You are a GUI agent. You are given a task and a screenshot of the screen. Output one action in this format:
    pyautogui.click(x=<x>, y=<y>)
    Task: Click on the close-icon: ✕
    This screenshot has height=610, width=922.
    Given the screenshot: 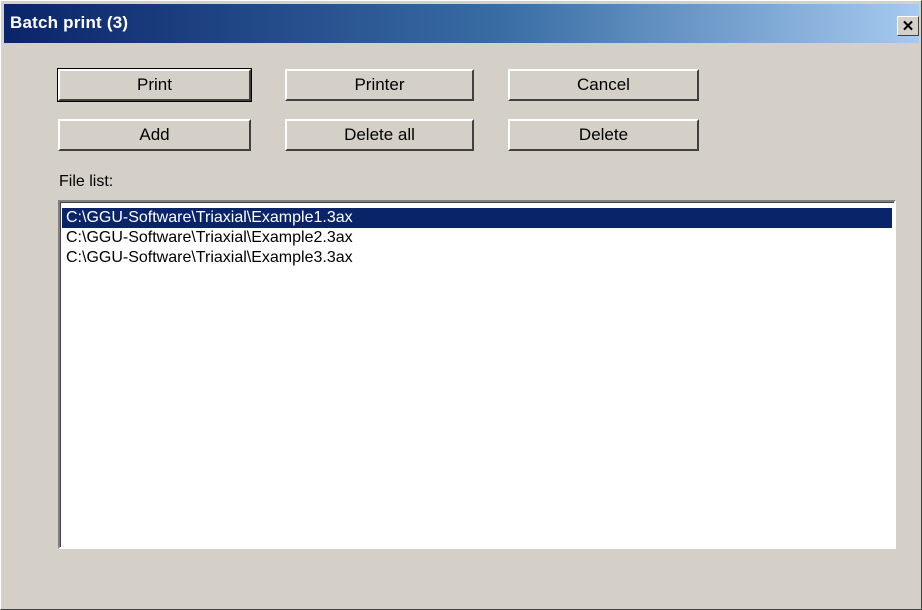 What is the action you would take?
    pyautogui.click(x=908, y=26)
    